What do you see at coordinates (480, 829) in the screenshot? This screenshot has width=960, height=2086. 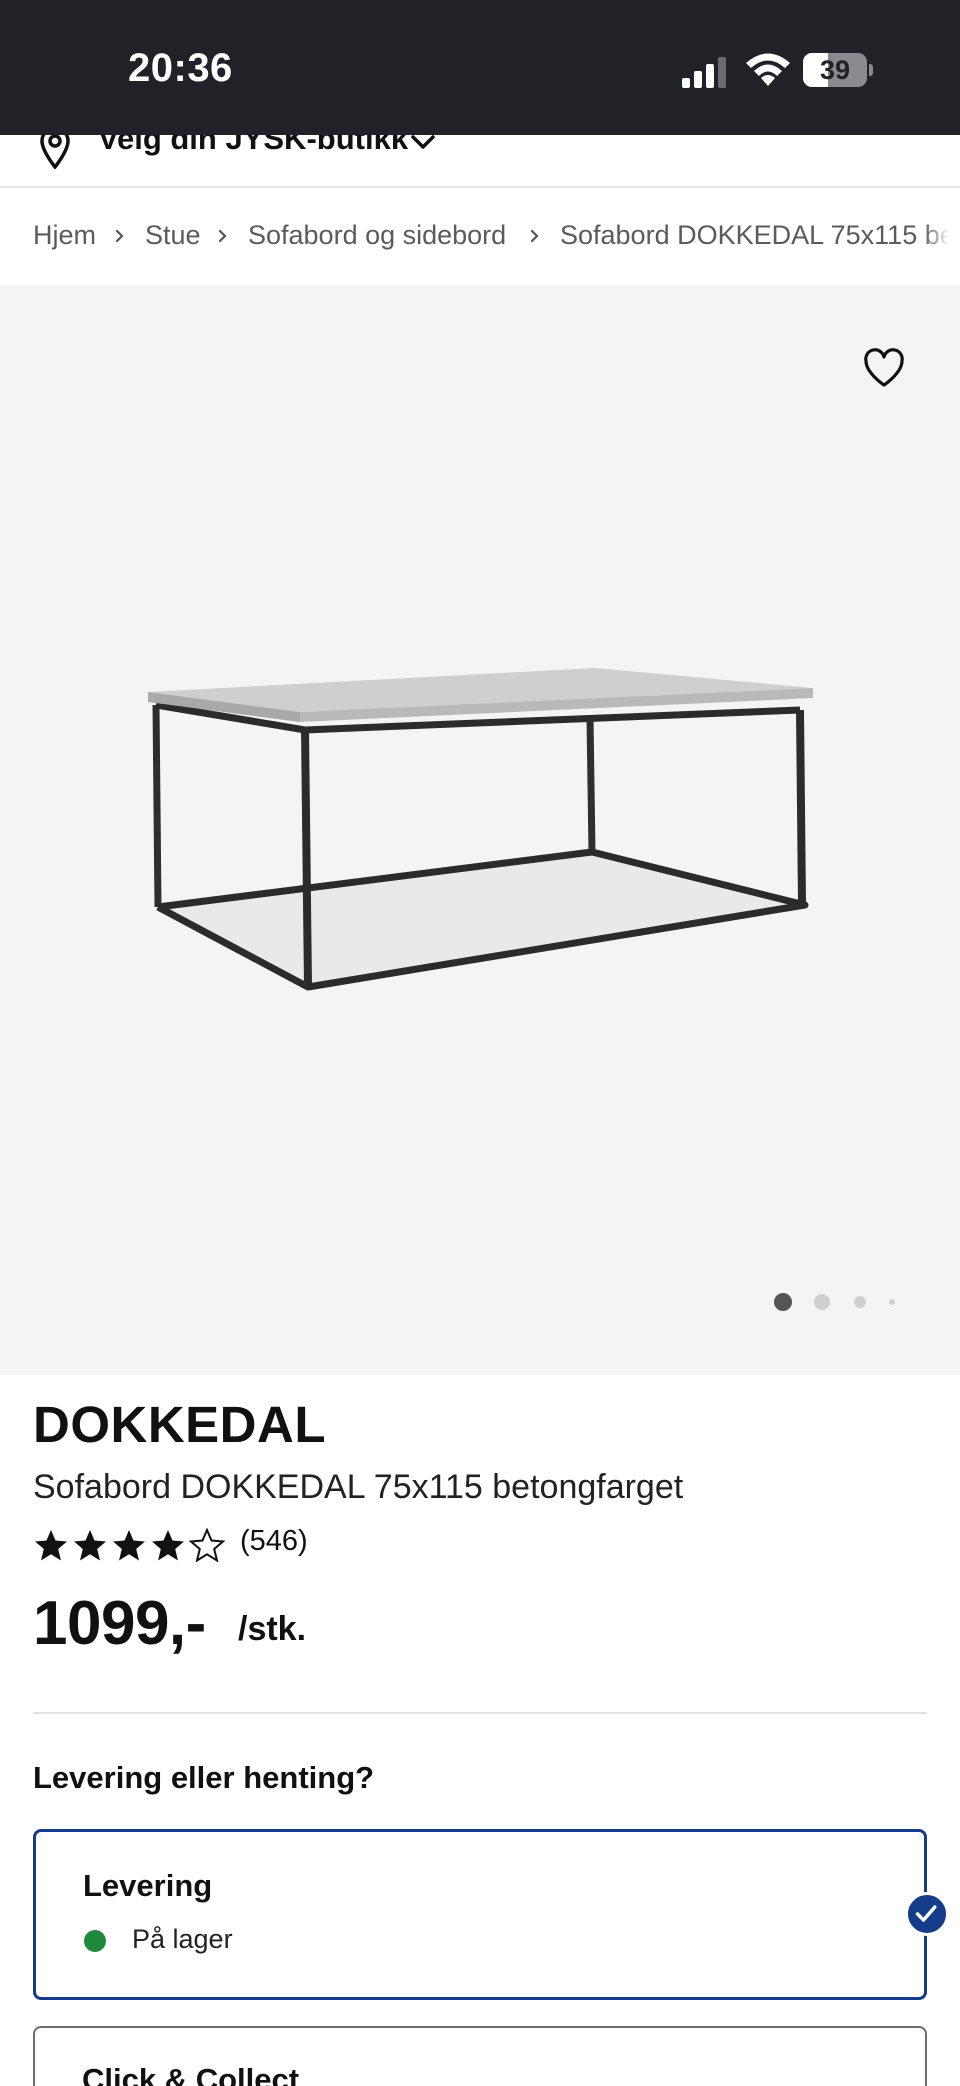 I see `product-image` at bounding box center [480, 829].